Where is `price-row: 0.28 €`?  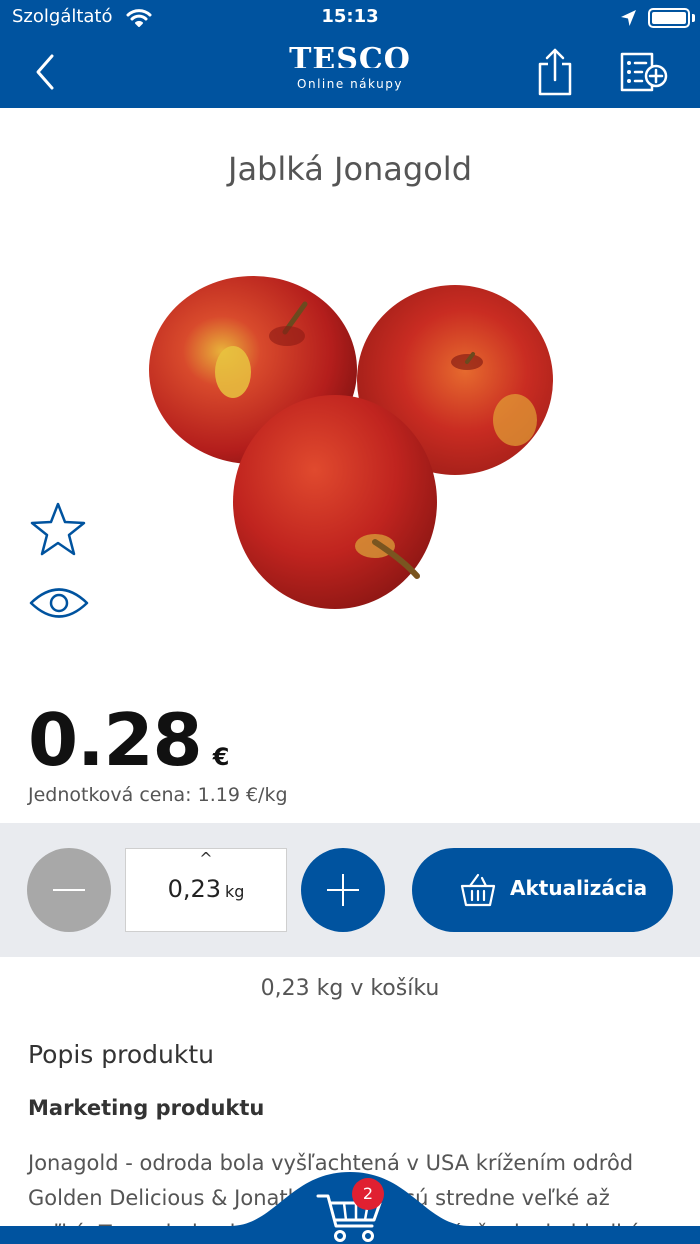
price-row: 0.28 € is located at coordinates (128, 740).